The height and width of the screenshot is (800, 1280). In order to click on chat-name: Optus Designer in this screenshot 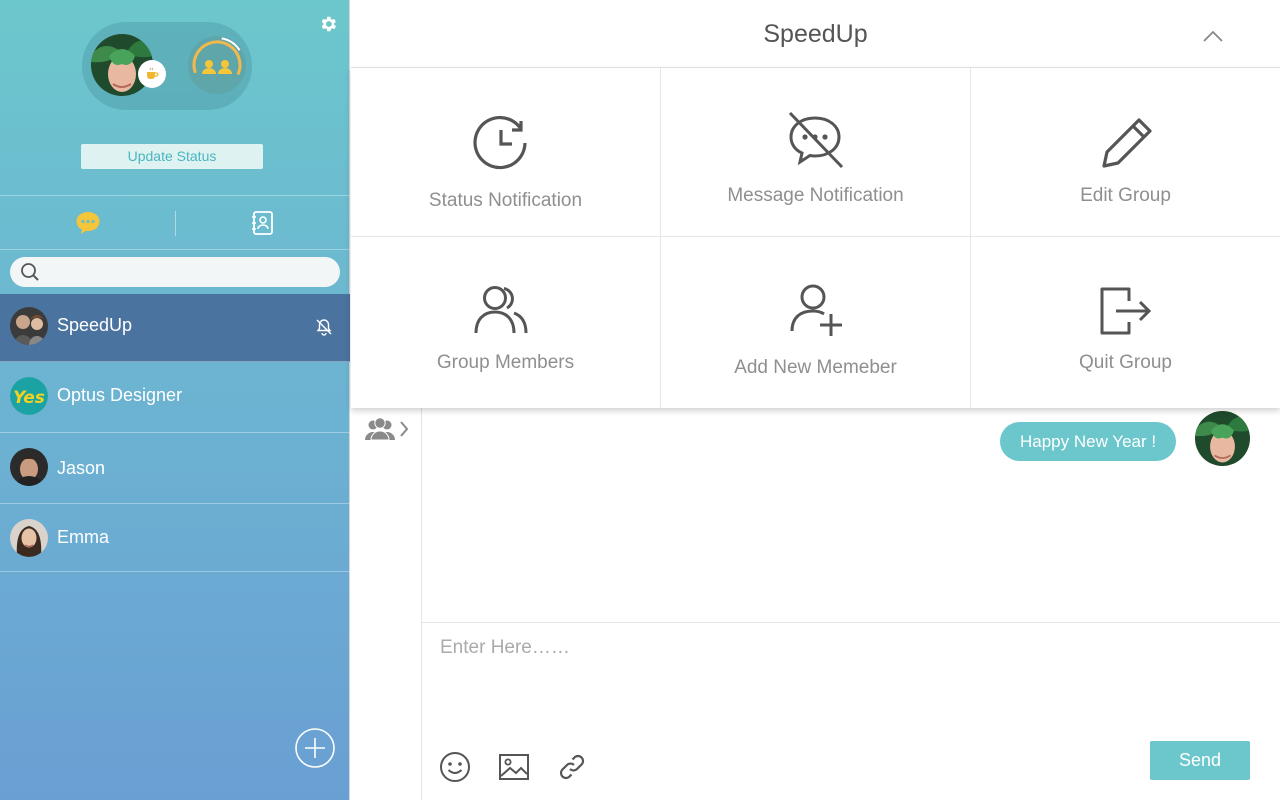, I will do `click(120, 395)`.